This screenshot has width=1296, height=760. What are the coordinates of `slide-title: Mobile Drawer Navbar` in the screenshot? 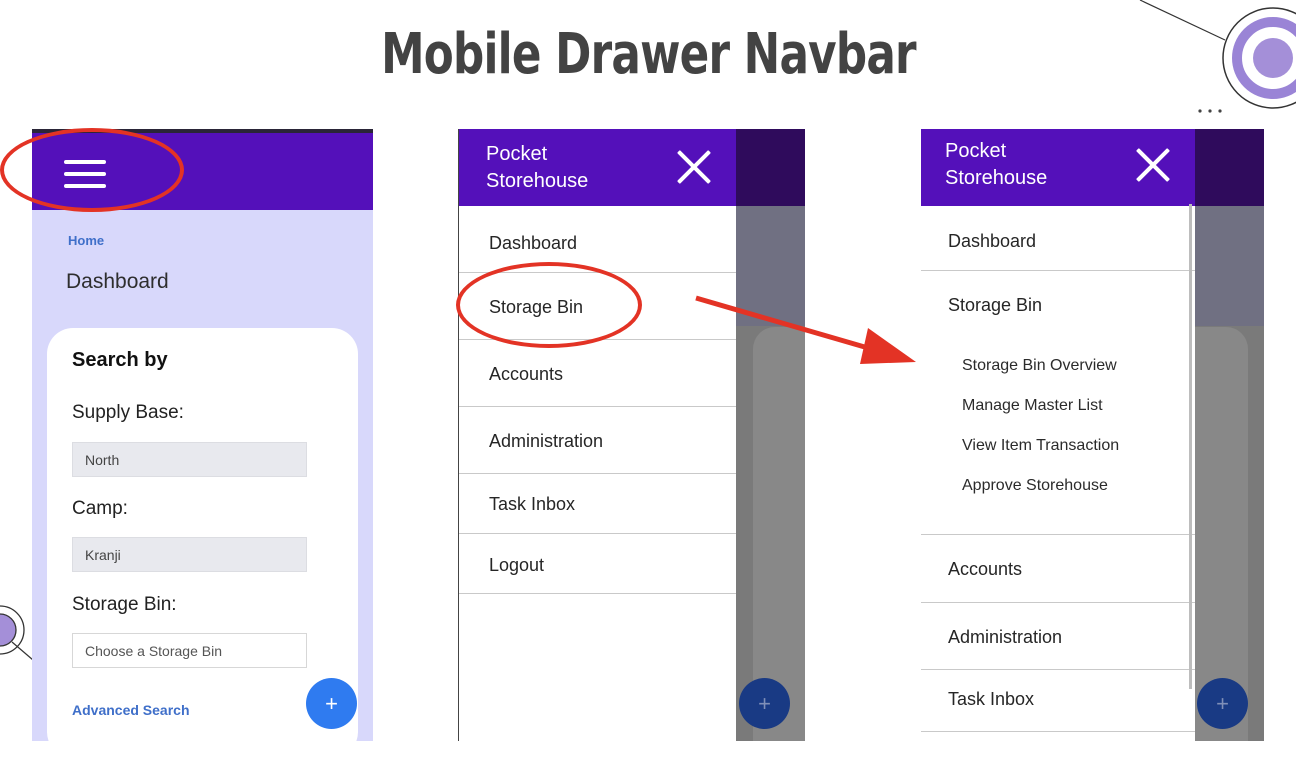 It's located at (648, 54).